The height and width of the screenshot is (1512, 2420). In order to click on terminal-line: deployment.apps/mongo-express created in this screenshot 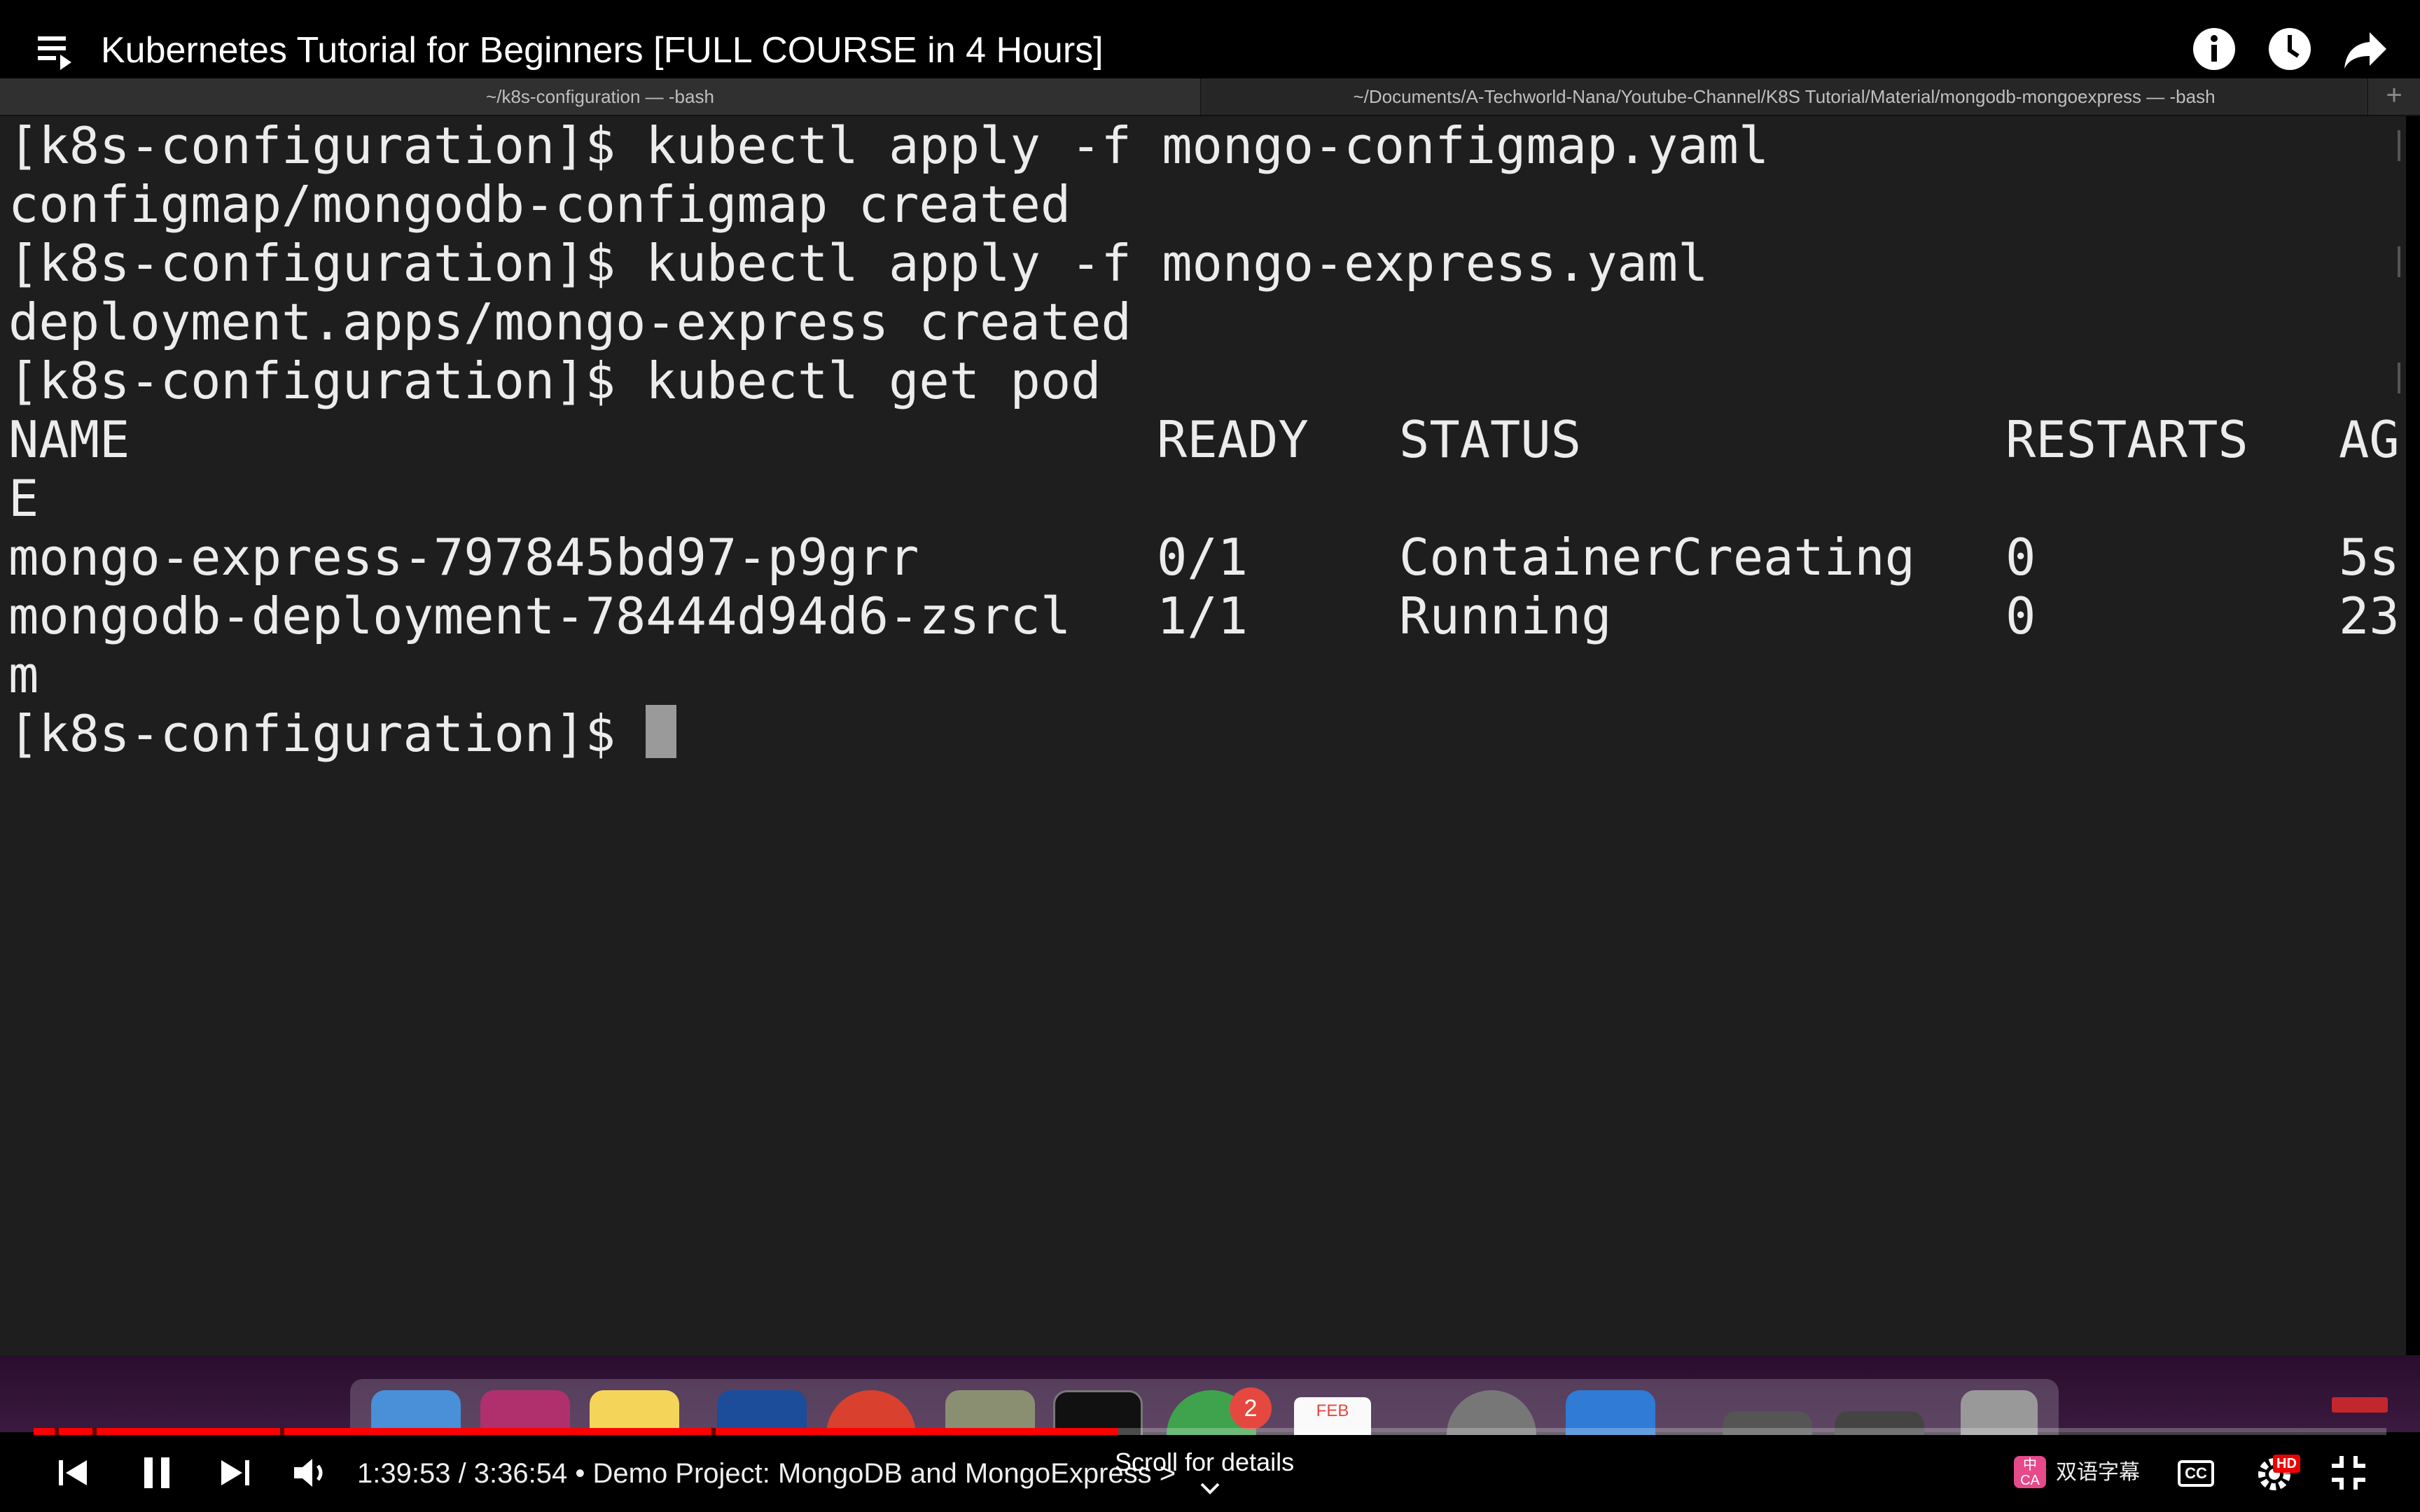, I will do `click(570, 322)`.